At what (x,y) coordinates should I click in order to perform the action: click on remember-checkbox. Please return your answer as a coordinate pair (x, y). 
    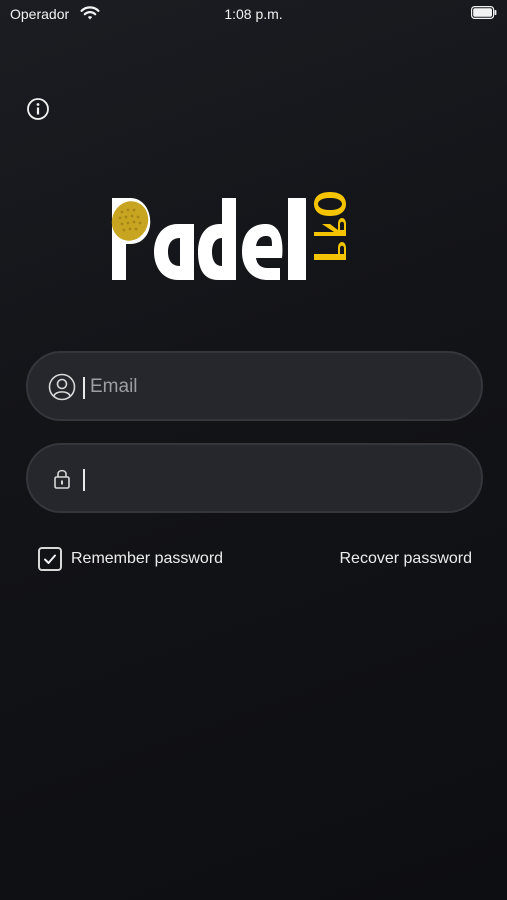
    Looking at the image, I should click on (50, 559).